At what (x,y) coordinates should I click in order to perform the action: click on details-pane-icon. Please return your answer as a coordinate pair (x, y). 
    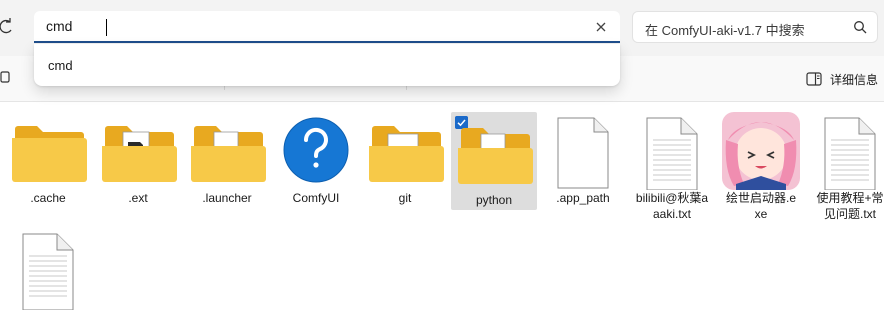
    Looking at the image, I should click on (814, 79).